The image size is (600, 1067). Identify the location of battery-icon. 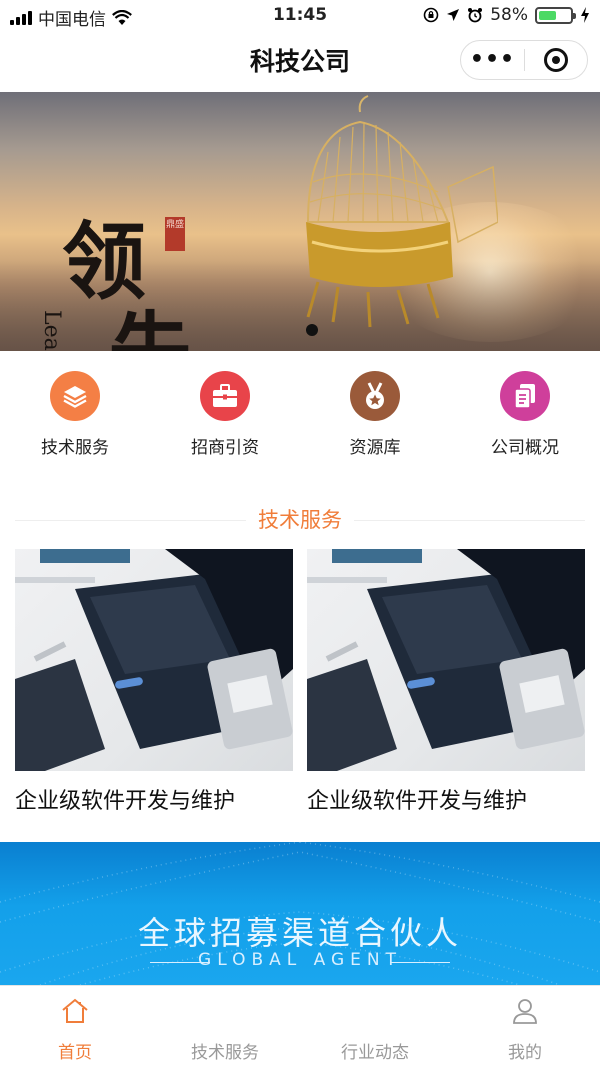
(555, 15).